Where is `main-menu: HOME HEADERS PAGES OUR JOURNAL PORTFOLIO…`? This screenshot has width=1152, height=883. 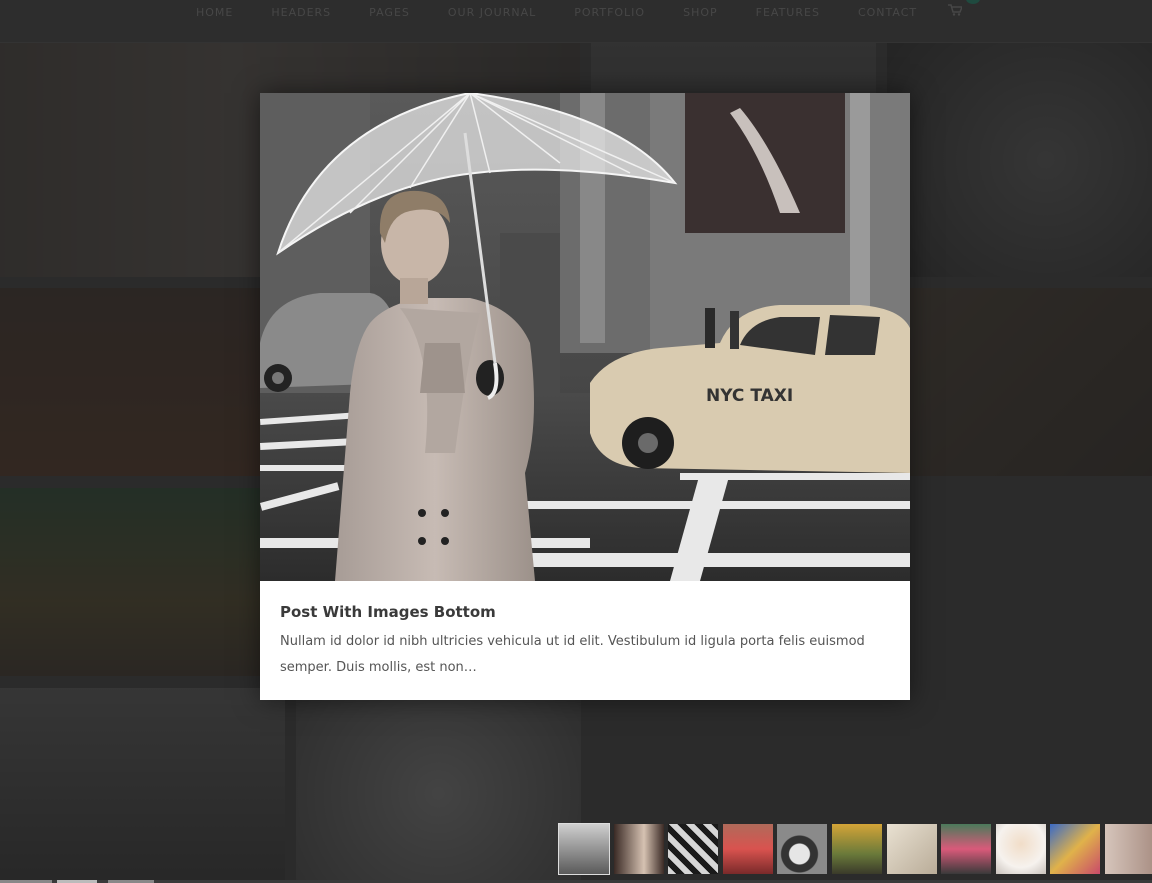 main-menu: HOME HEADERS PAGES OUR JOURNAL PORTFOLIO… is located at coordinates (575, 13).